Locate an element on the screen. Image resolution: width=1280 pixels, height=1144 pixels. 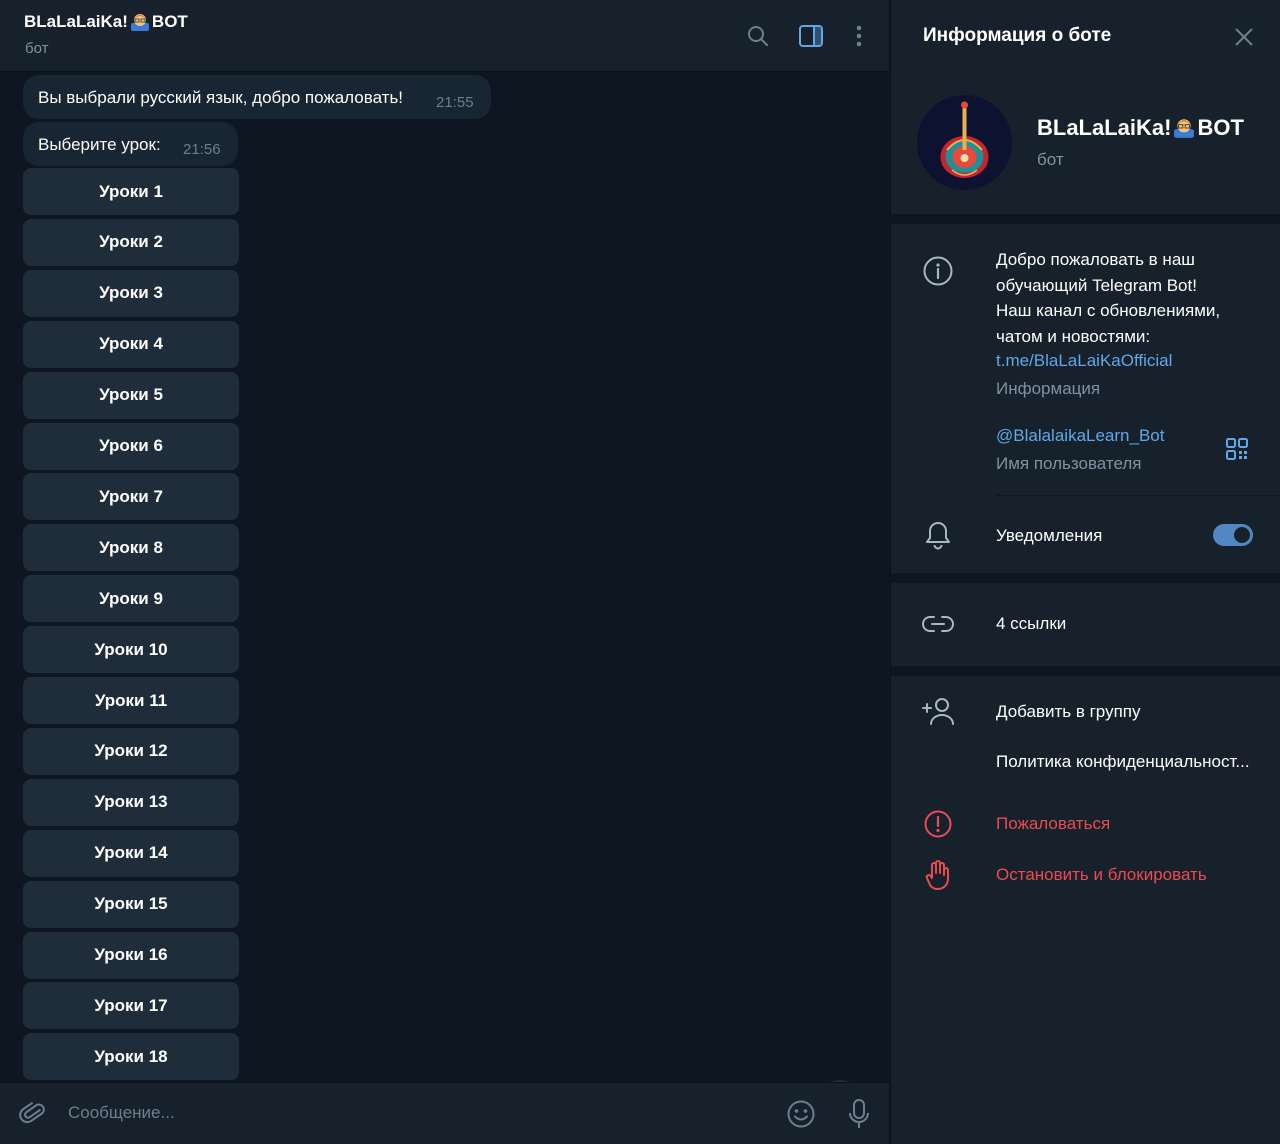
emoji-icon is located at coordinates (801, 1114).